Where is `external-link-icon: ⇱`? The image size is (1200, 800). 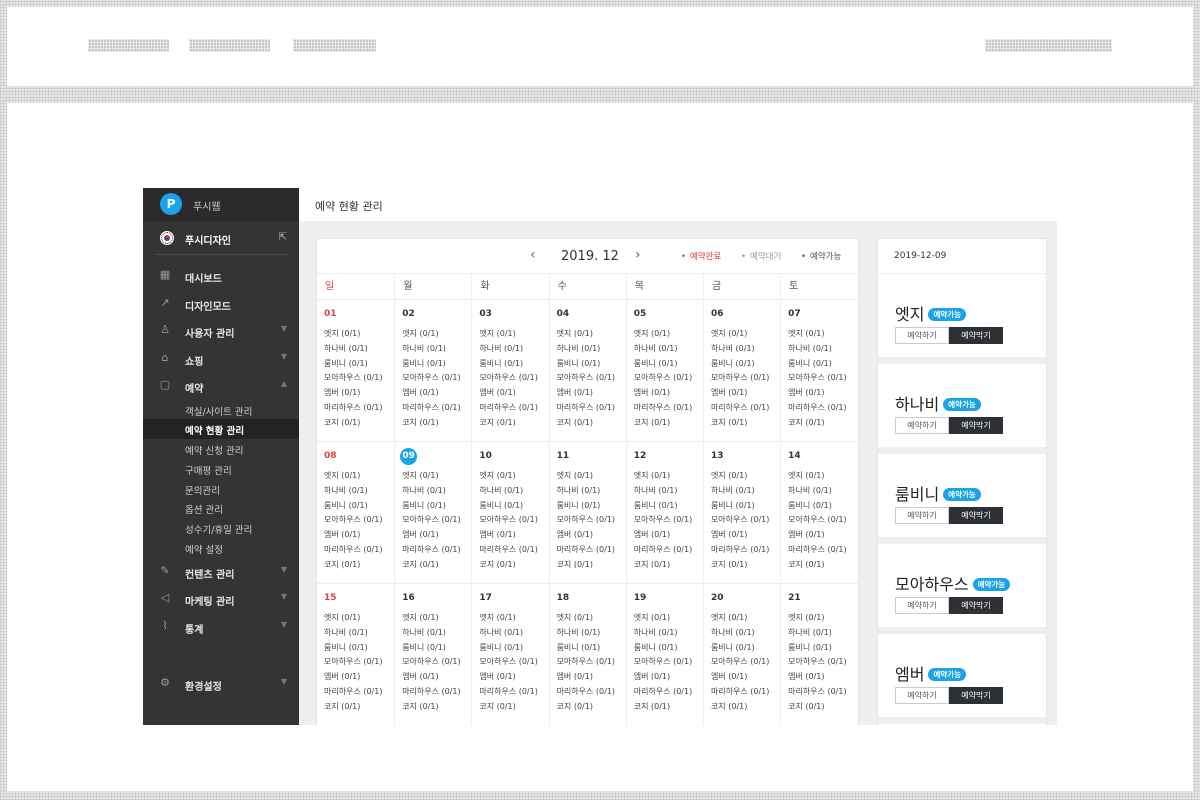 external-link-icon: ⇱ is located at coordinates (283, 237).